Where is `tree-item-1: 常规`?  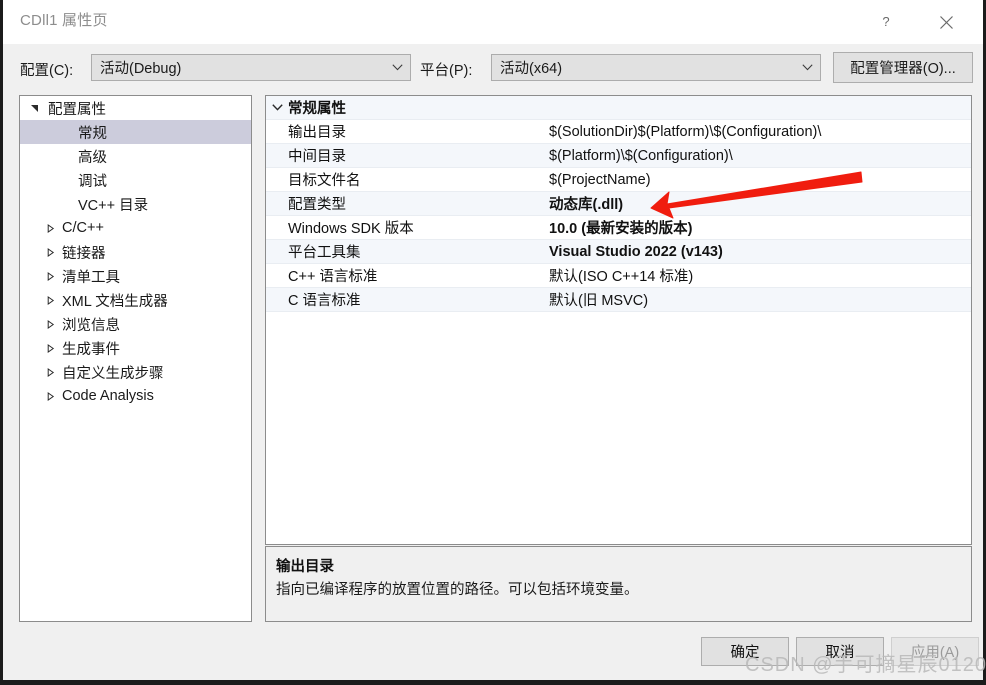 tree-item-1: 常规 is located at coordinates (135, 132).